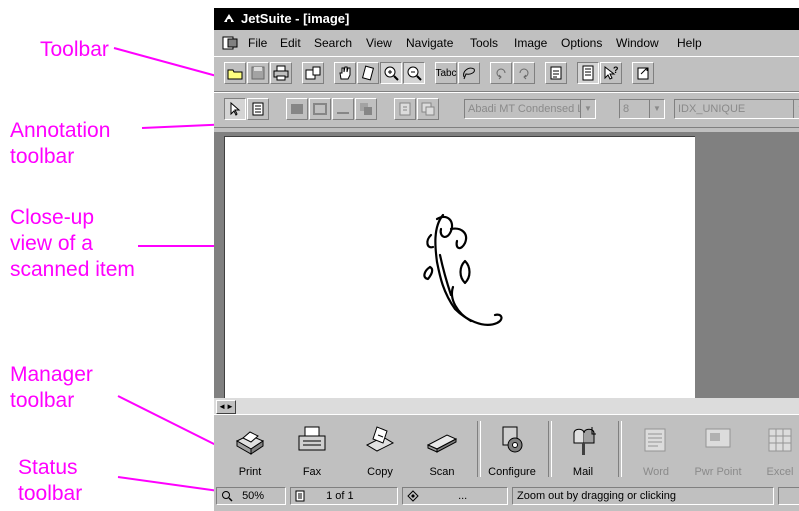  Describe the element at coordinates (583, 472) in the screenshot. I see `manager-mail-label: Mail` at that location.